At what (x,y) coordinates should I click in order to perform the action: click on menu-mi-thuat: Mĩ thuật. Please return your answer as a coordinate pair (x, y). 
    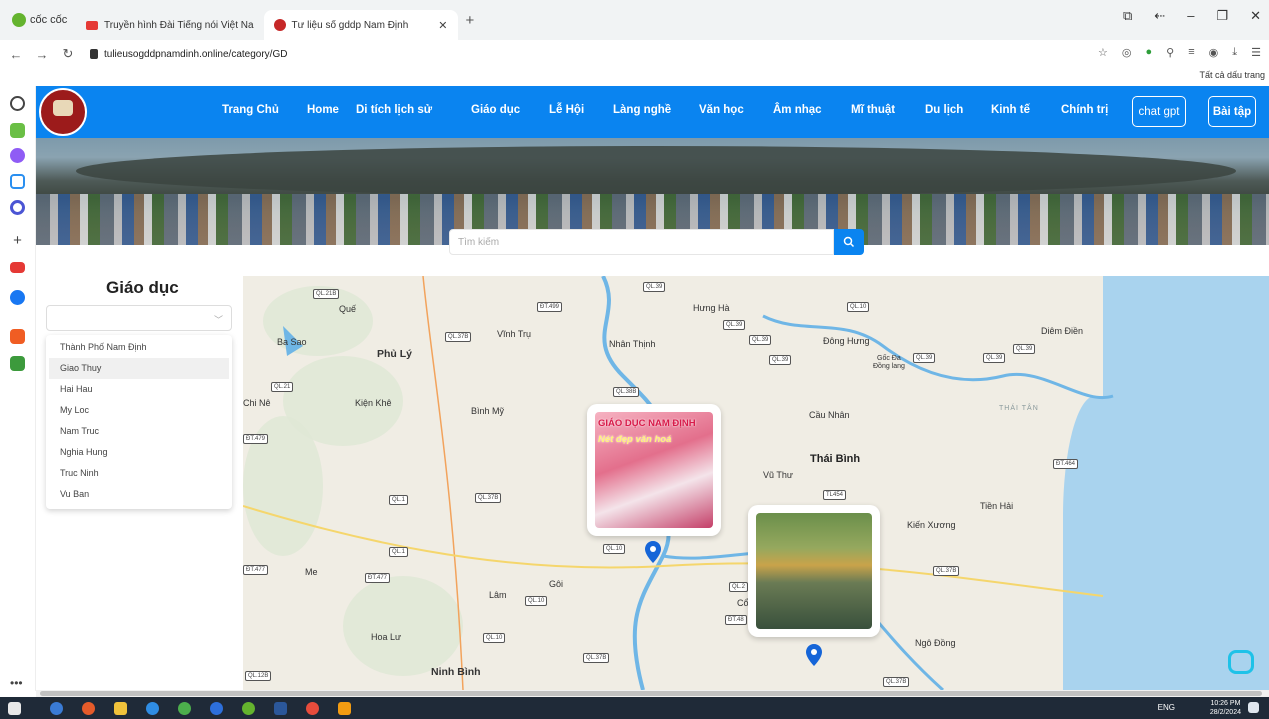
    Looking at the image, I should click on (873, 110).